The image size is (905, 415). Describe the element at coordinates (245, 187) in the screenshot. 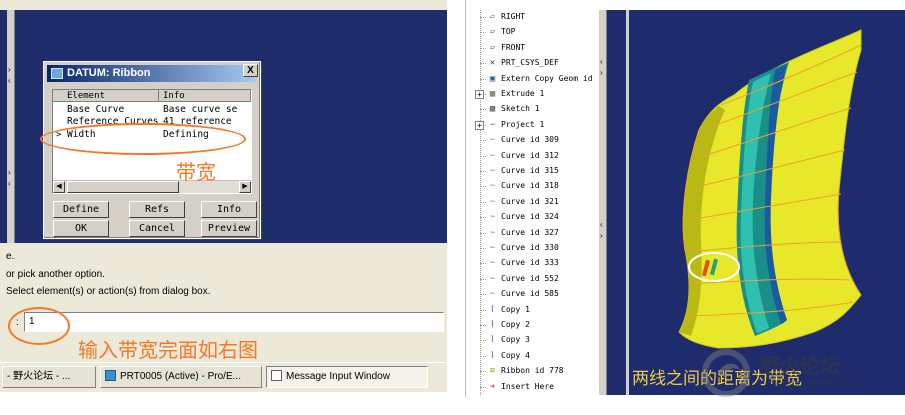

I see `scroll-right-icon: ▶` at that location.